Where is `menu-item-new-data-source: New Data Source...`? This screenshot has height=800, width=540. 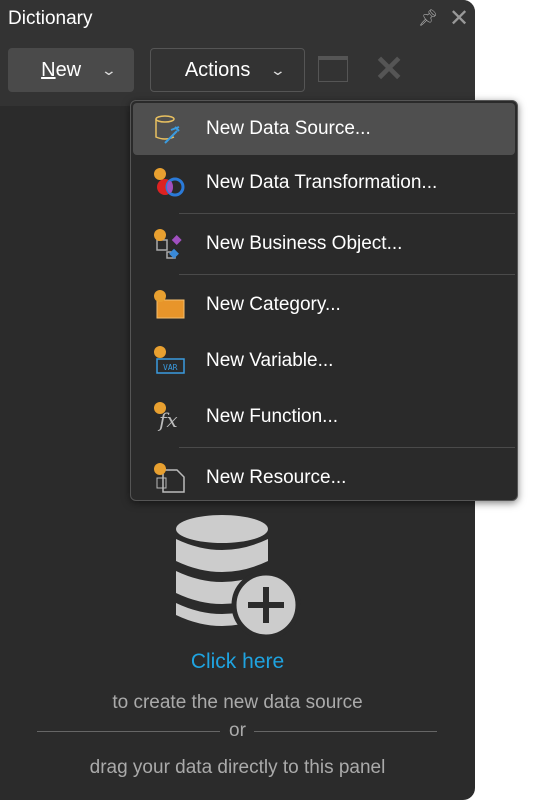
menu-item-new-data-source: New Data Source... is located at coordinates (324, 129).